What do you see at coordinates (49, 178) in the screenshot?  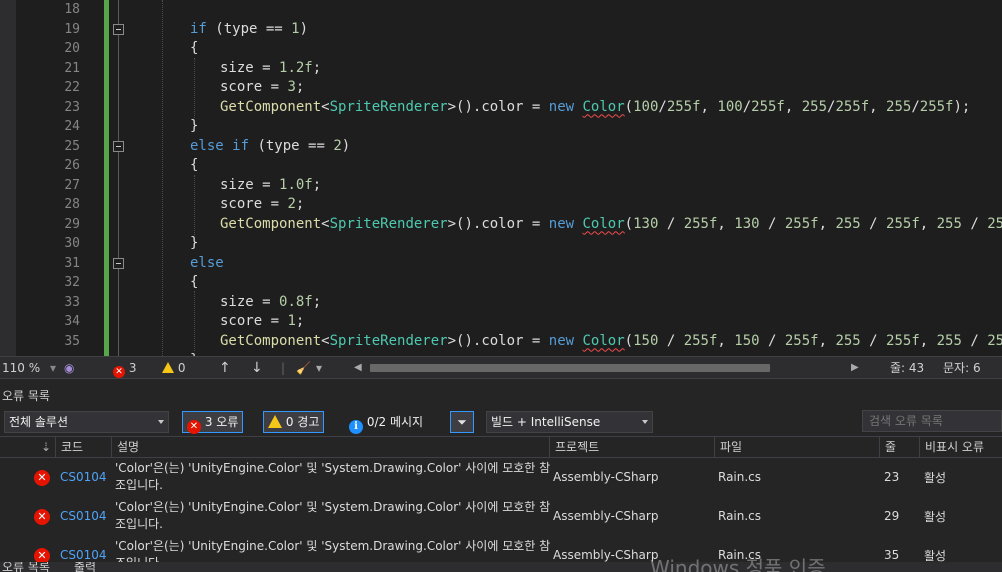 I see `line-number-gutter: 18 19 20 21 22 23 24 25 26 27 28 29 30 31 32 33 34 35` at bounding box center [49, 178].